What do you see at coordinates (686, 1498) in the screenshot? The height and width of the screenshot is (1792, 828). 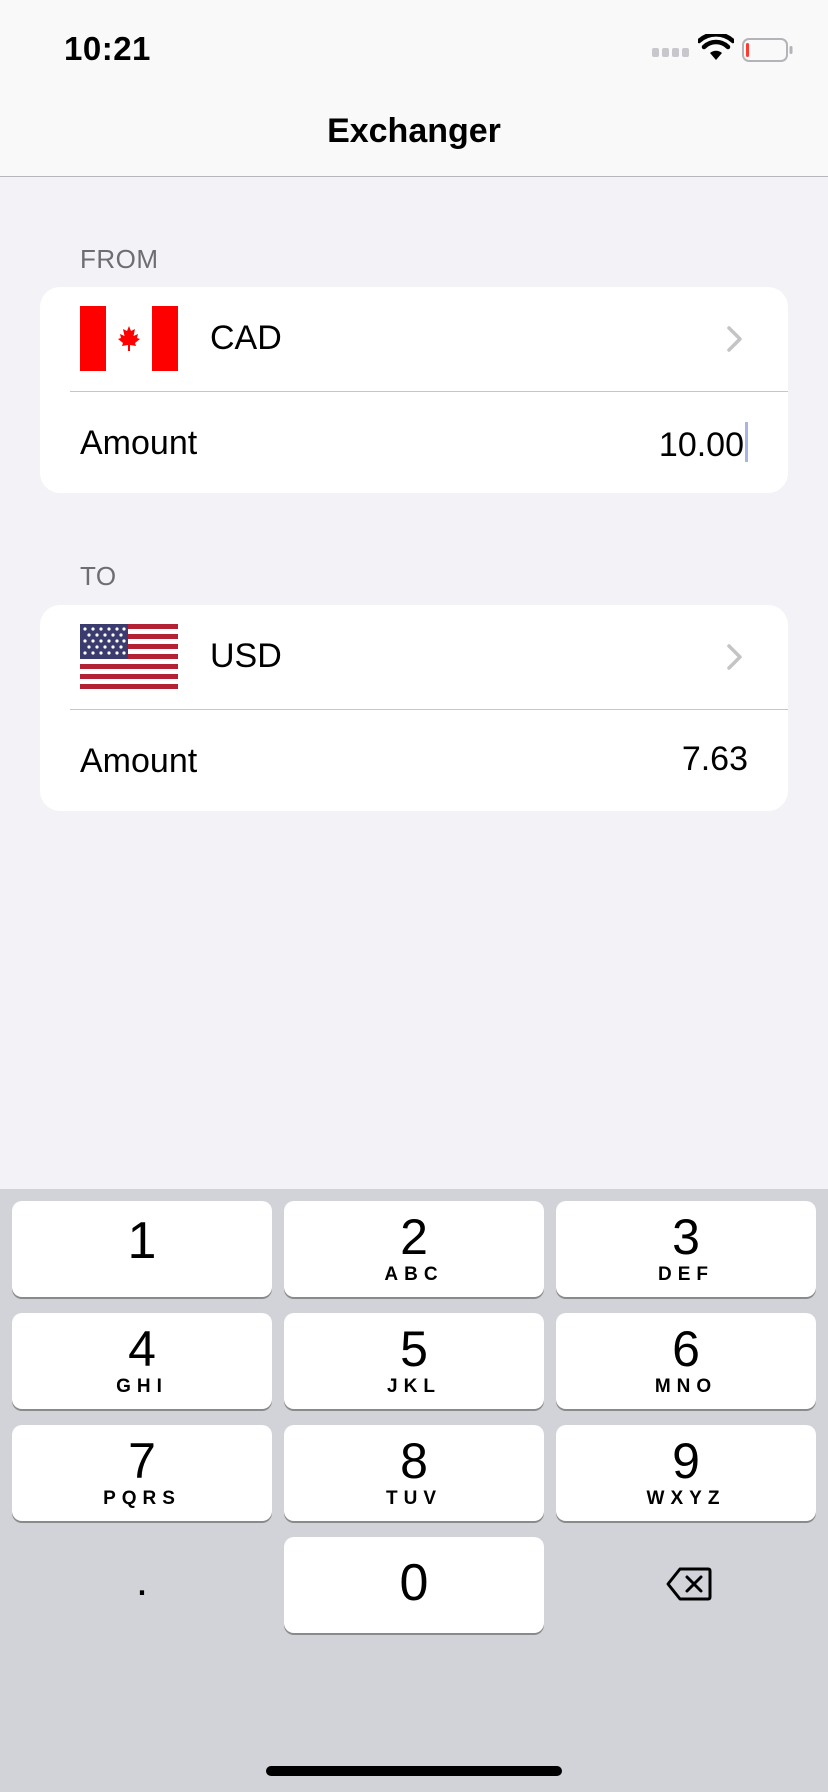 I see `key-letters: WXYZ` at bounding box center [686, 1498].